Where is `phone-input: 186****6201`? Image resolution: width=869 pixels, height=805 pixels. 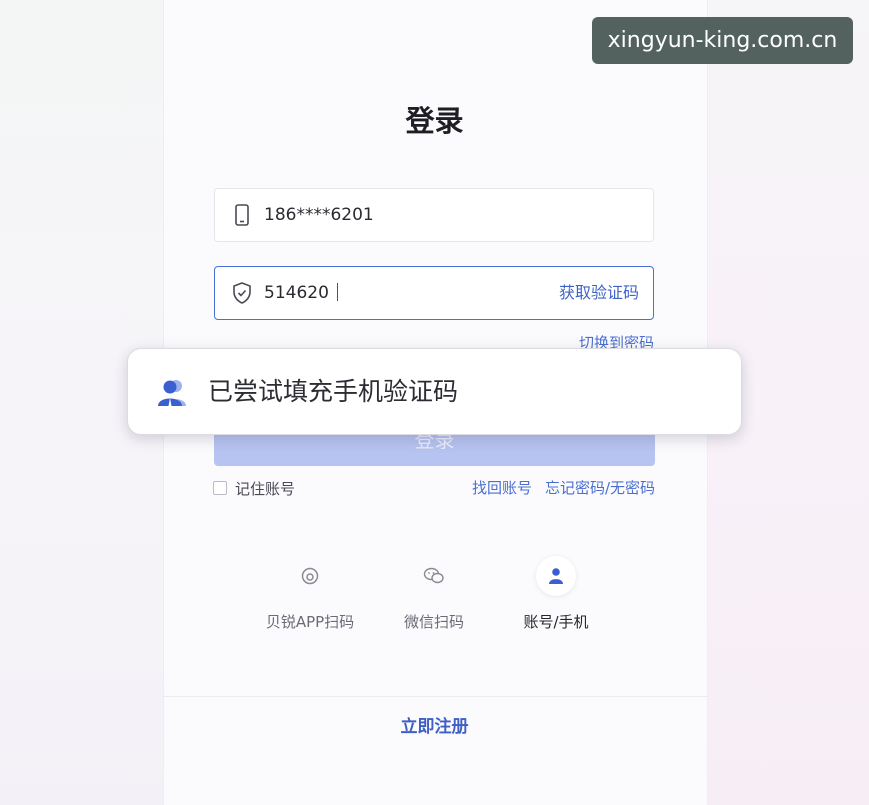
phone-input: 186****6201 is located at coordinates (434, 215).